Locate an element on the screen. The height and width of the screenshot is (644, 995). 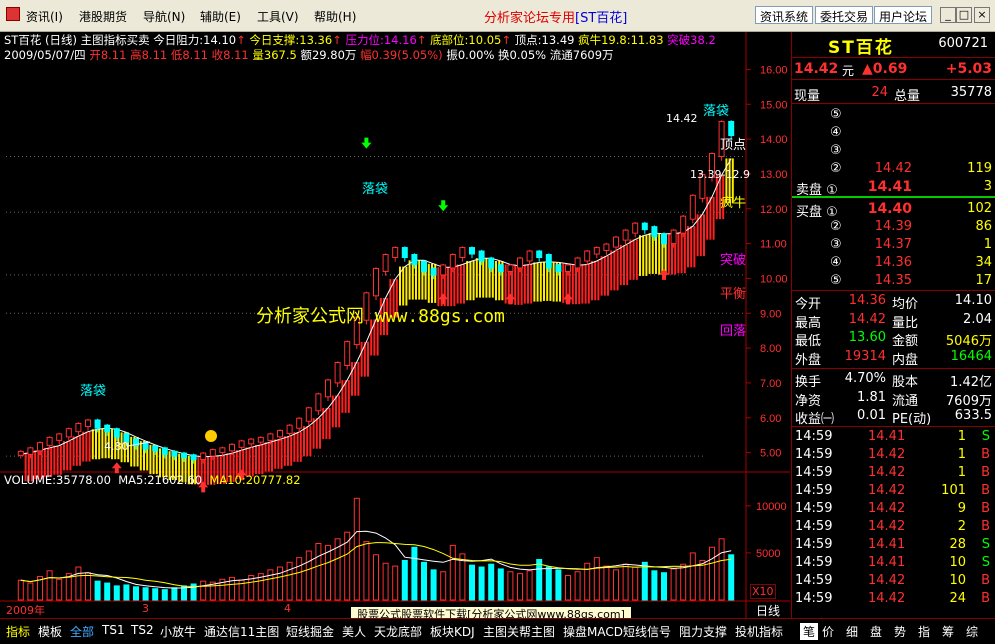
menu-hk-futures: 港股期货 is located at coordinates (103, 16).